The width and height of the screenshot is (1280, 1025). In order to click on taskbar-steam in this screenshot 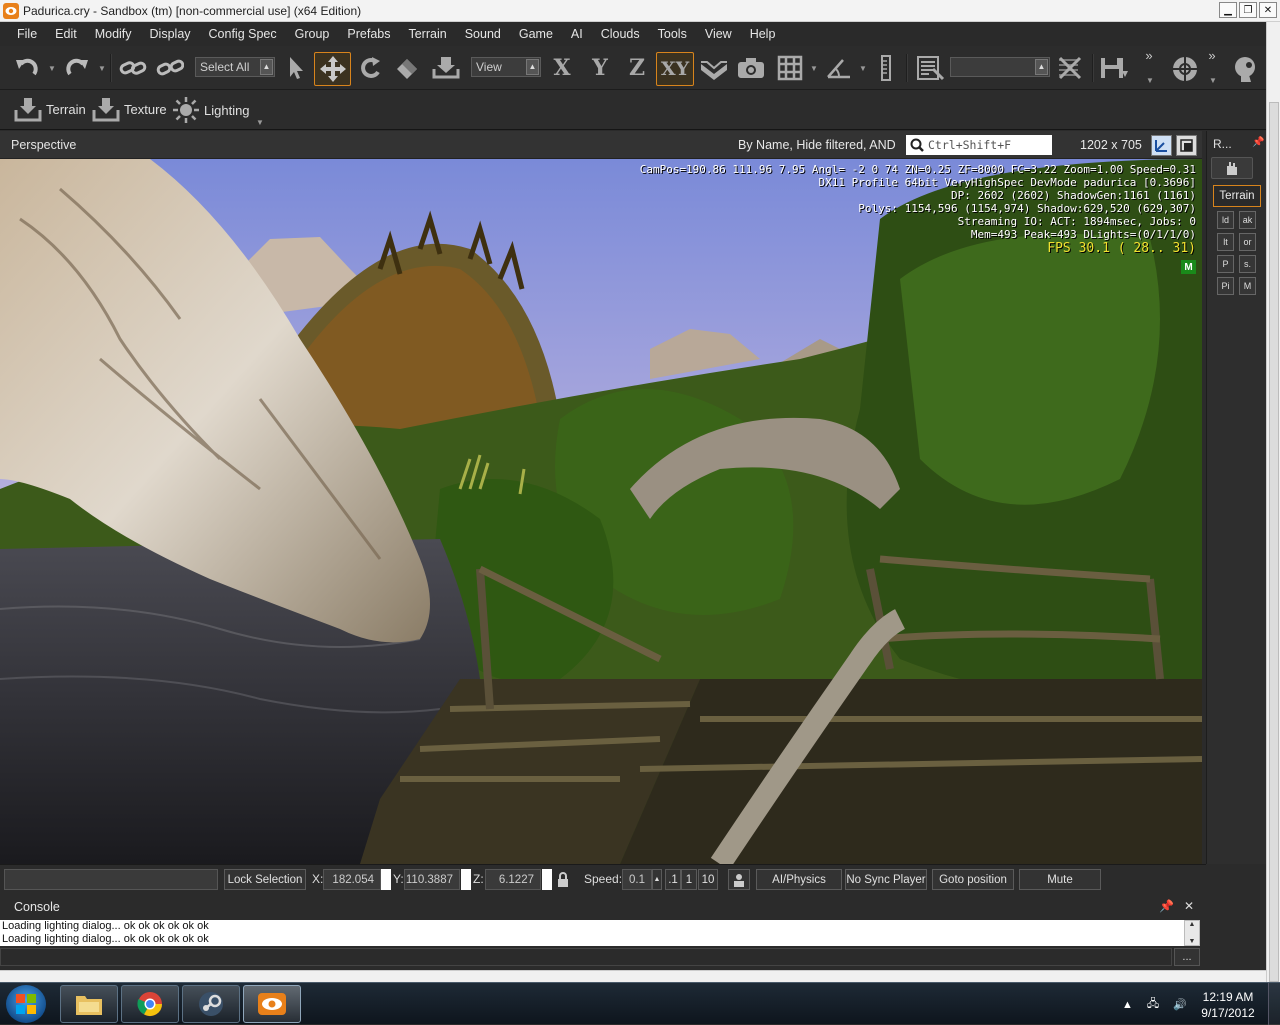, I will do `click(211, 1004)`.